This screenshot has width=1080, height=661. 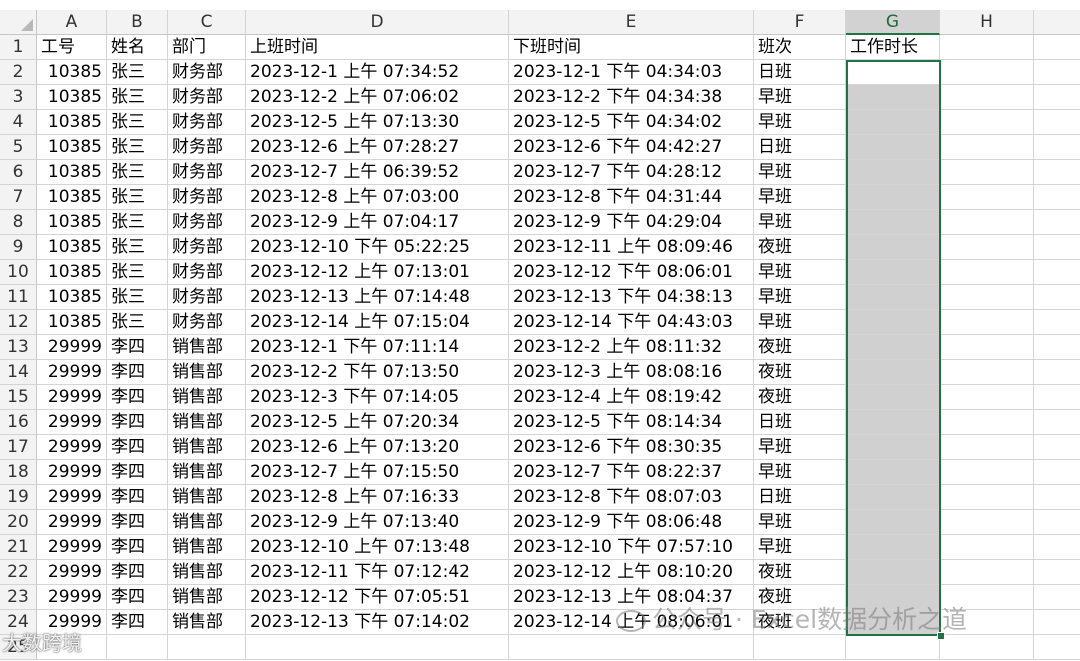 What do you see at coordinates (377, 222) in the screenshot?
I see `cell-start-time: 2023-12-9 上午 07:04:17` at bounding box center [377, 222].